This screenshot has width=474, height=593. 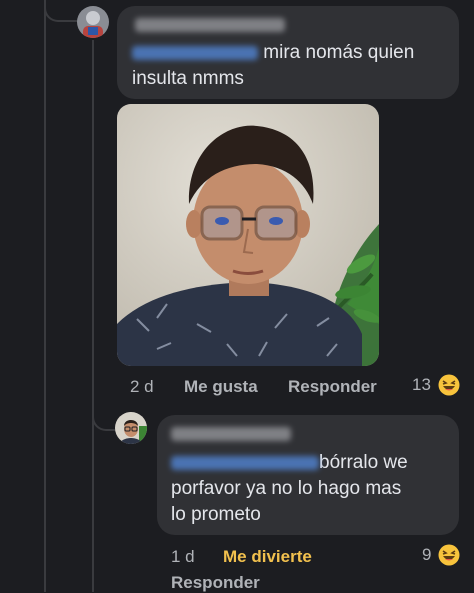 I want to click on comment-bubble: mira nomás quien insulta nmms, so click(x=288, y=52).